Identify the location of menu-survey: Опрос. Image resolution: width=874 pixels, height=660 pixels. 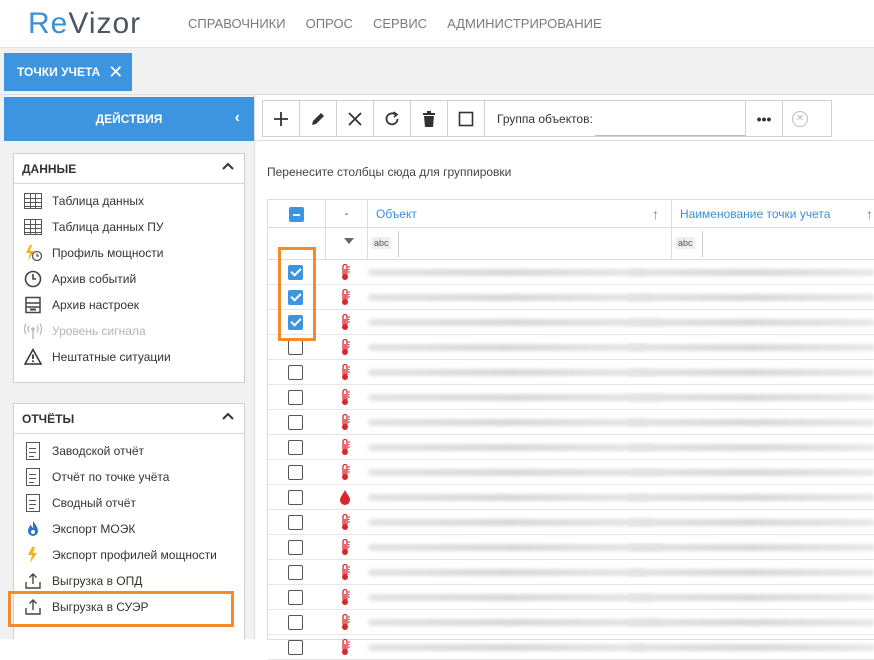
(329, 23).